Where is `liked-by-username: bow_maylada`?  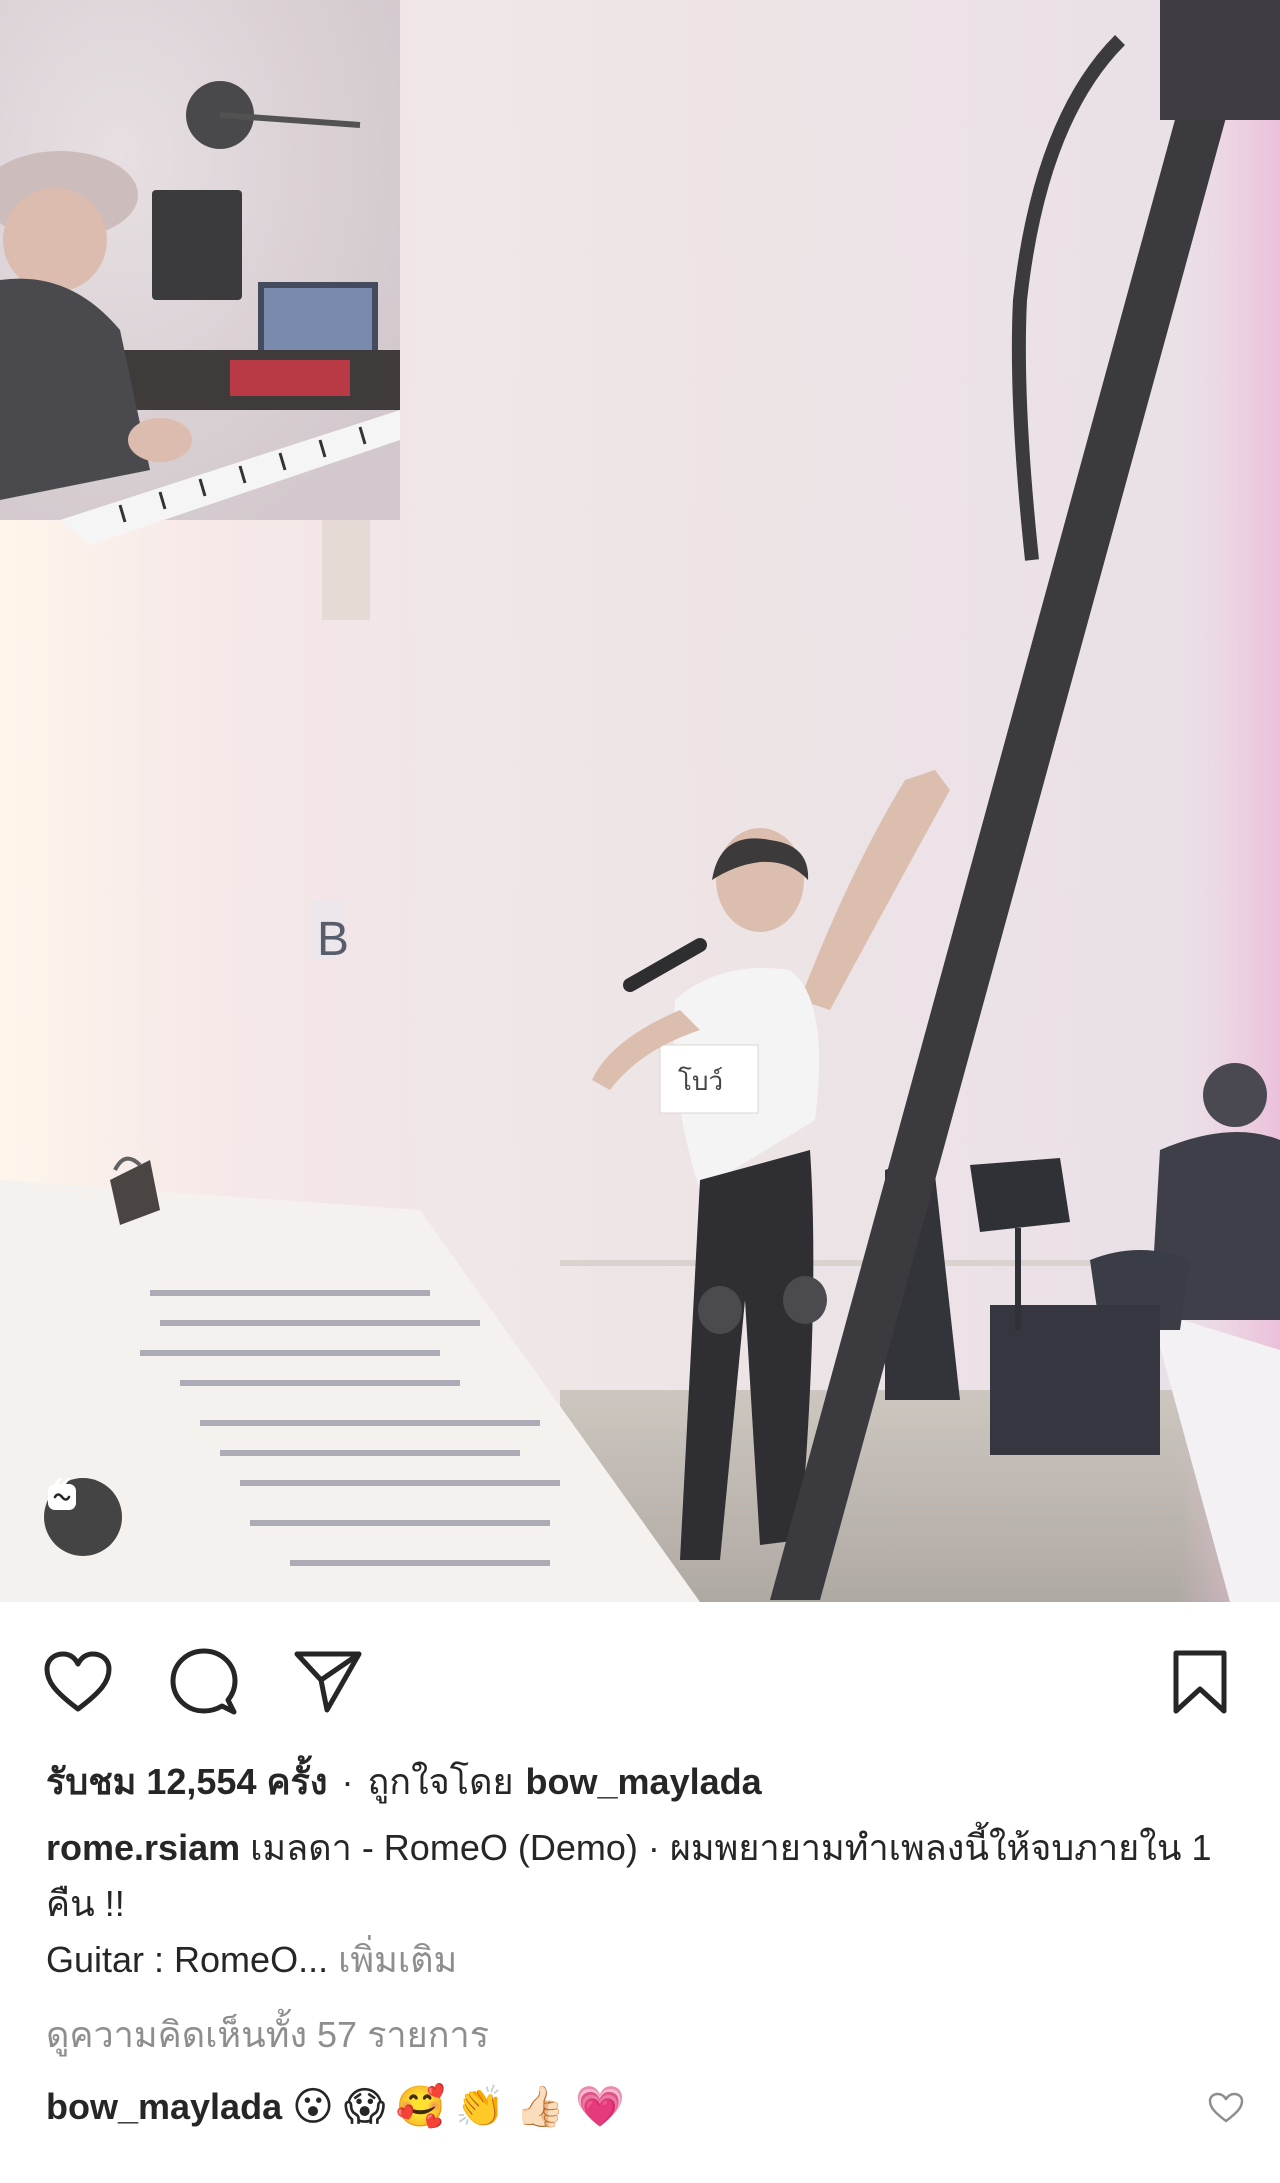
liked-by-username: bow_maylada is located at coordinates (644, 1782).